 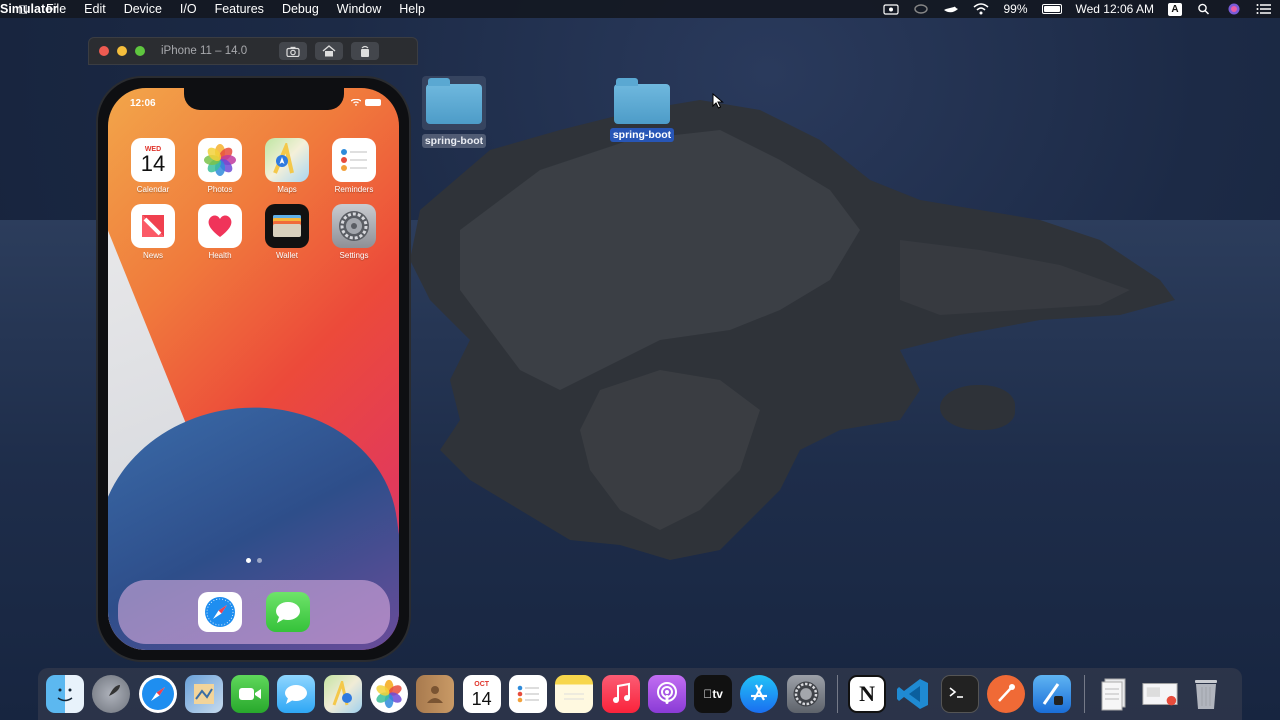 I want to click on simulator-title: iPhone 11 – 14.0, so click(x=204, y=51).